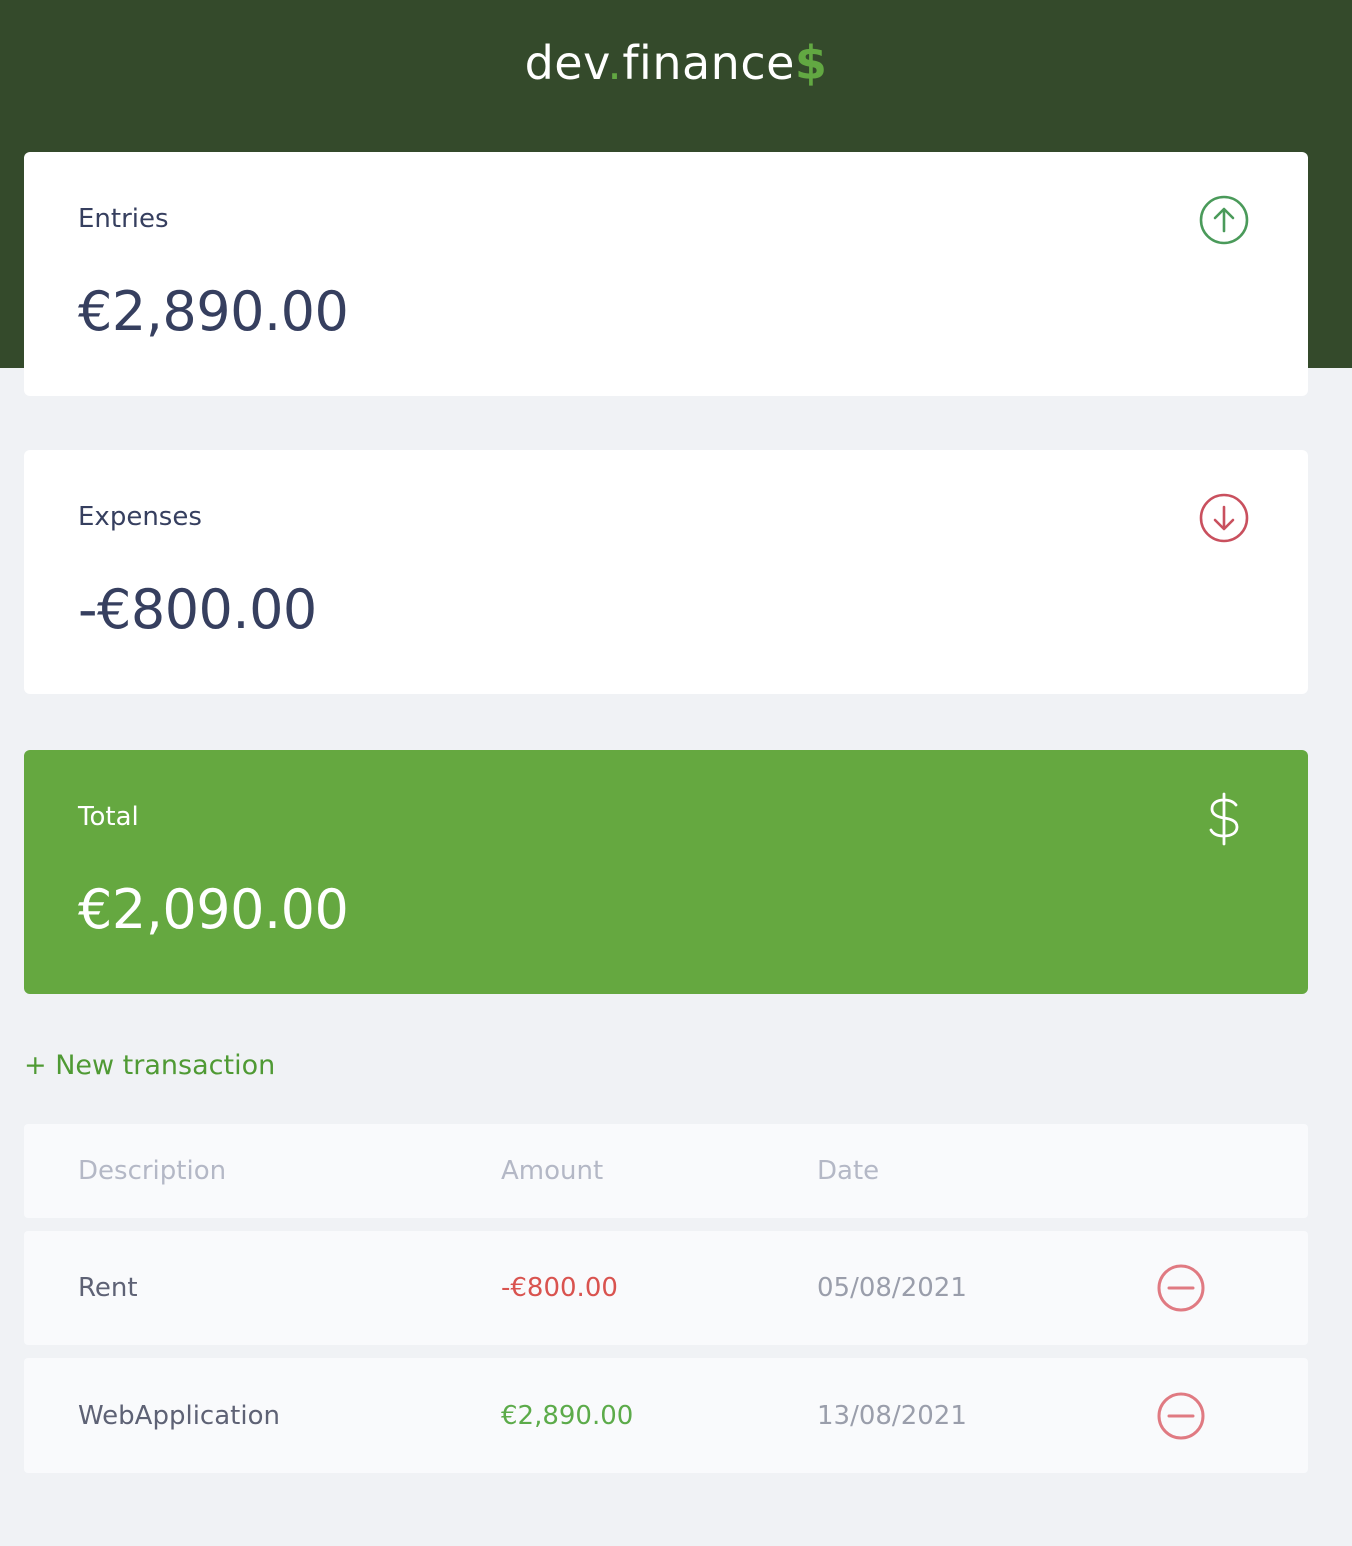  I want to click on arrow-down-circle-icon, so click(1224, 518).